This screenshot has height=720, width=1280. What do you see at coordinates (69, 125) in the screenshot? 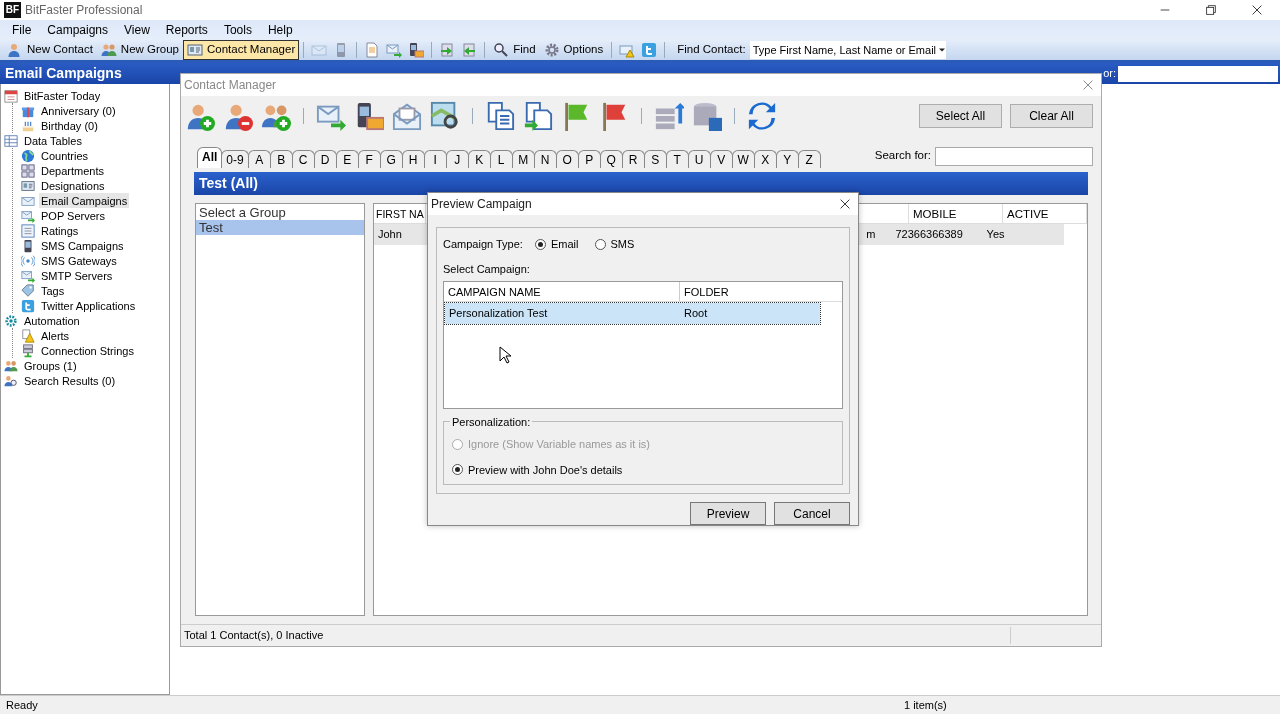
I see `tree-item: Birthday (0)` at bounding box center [69, 125].